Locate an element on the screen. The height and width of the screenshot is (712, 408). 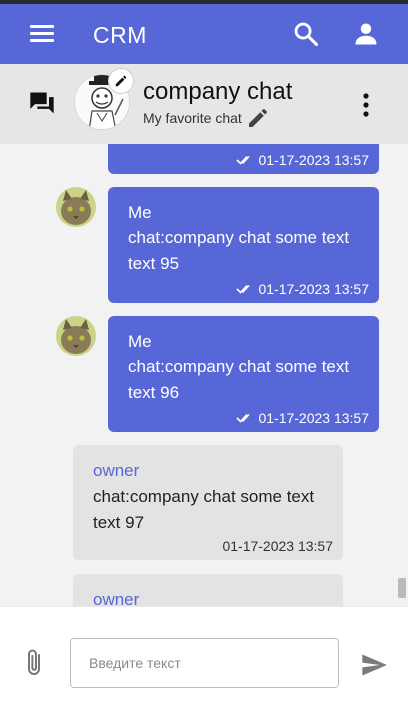
message-input is located at coordinates (204, 663).